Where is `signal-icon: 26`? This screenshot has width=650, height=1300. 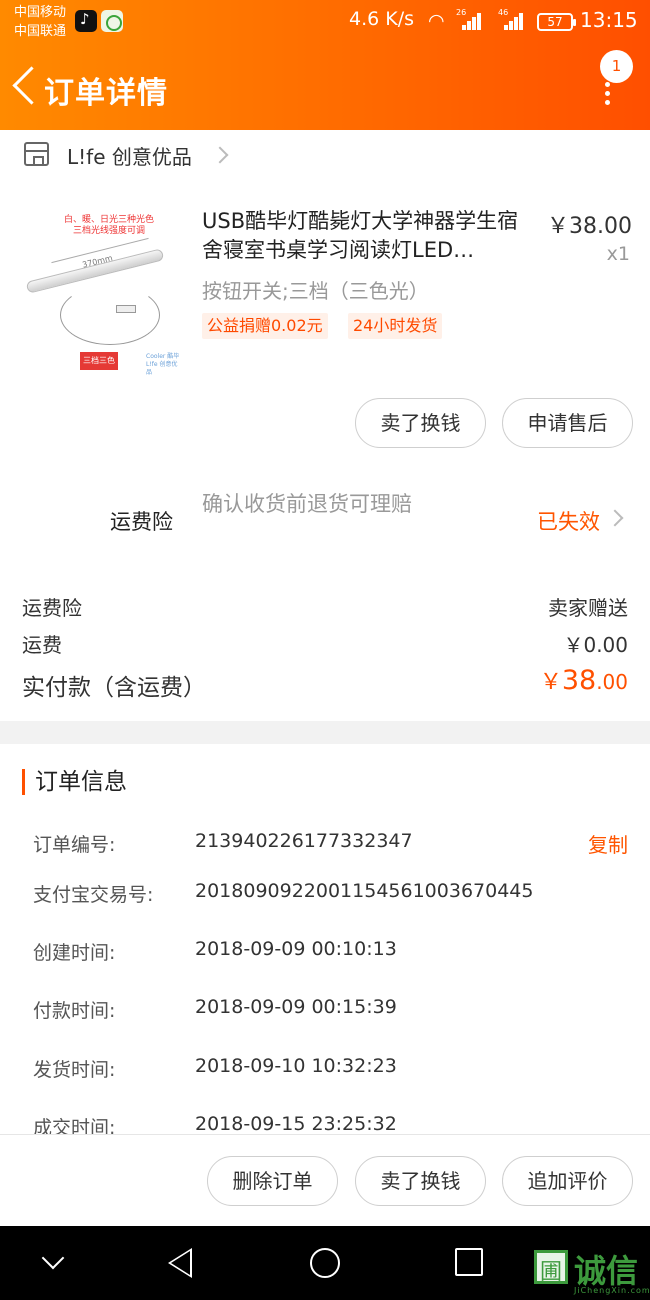
signal-icon: 26 is located at coordinates (469, 19).